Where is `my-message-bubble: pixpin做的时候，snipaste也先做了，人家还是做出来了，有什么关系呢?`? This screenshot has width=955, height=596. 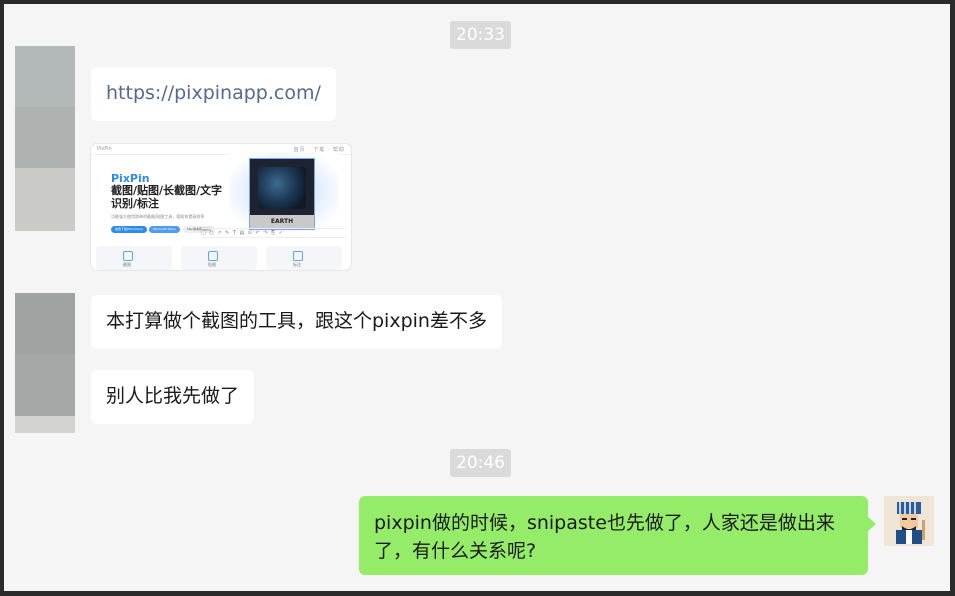
my-message-bubble: pixpin做的时候，snipaste也先做了，人家还是做出来了，有什么关系呢? is located at coordinates (613, 535).